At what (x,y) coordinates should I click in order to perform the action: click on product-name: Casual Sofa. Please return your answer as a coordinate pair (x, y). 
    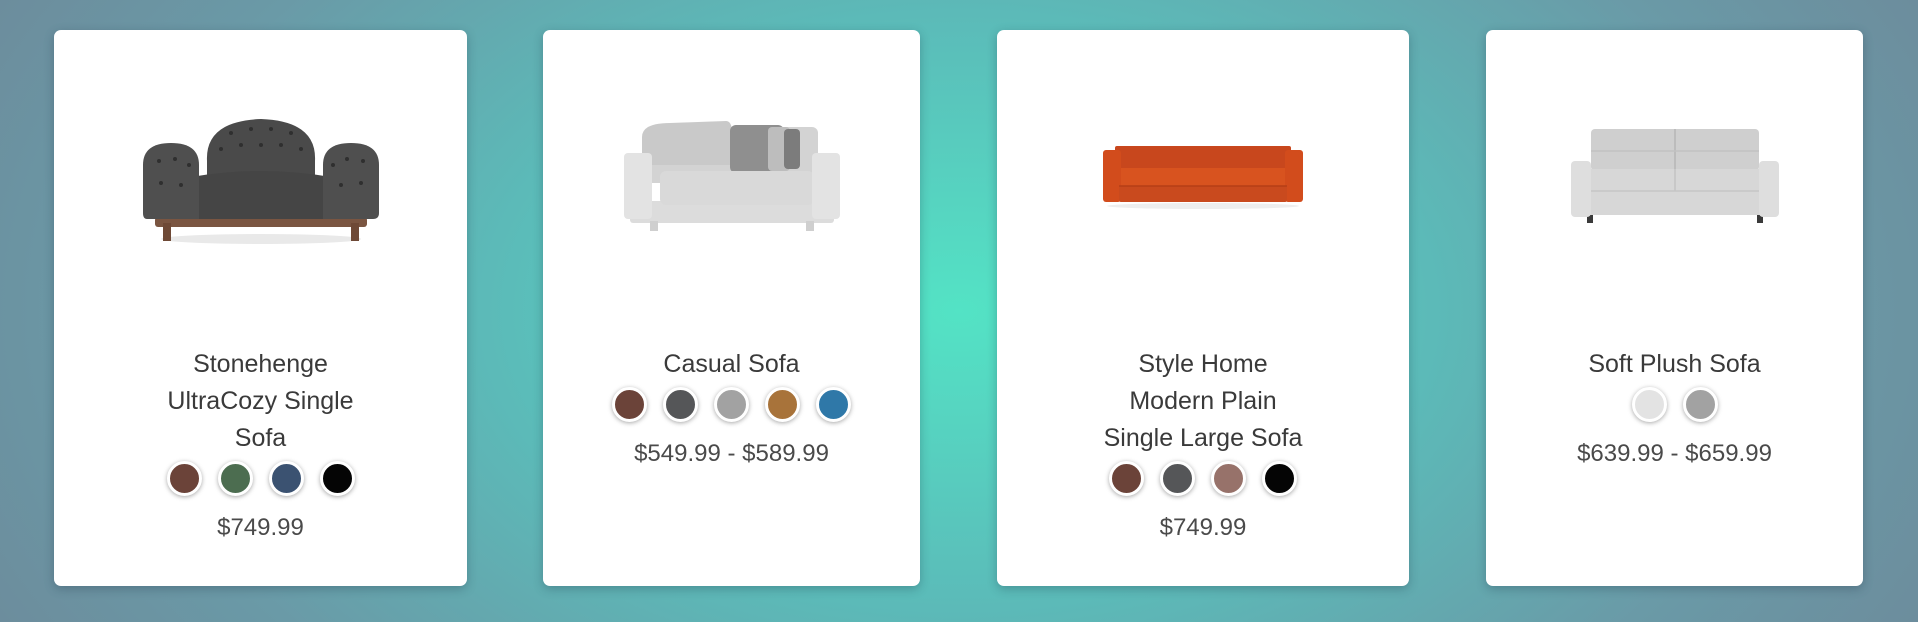
    Looking at the image, I should click on (731, 364).